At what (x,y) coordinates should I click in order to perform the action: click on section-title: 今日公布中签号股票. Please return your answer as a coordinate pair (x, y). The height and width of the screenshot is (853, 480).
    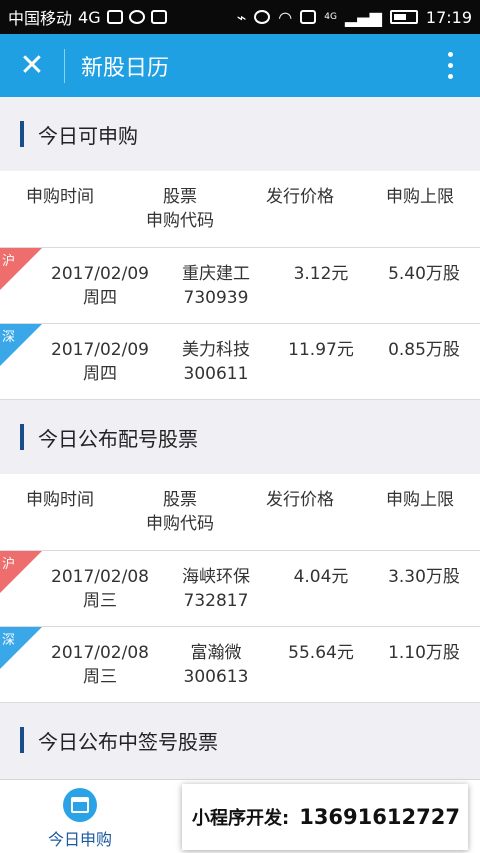
    Looking at the image, I should click on (128, 741).